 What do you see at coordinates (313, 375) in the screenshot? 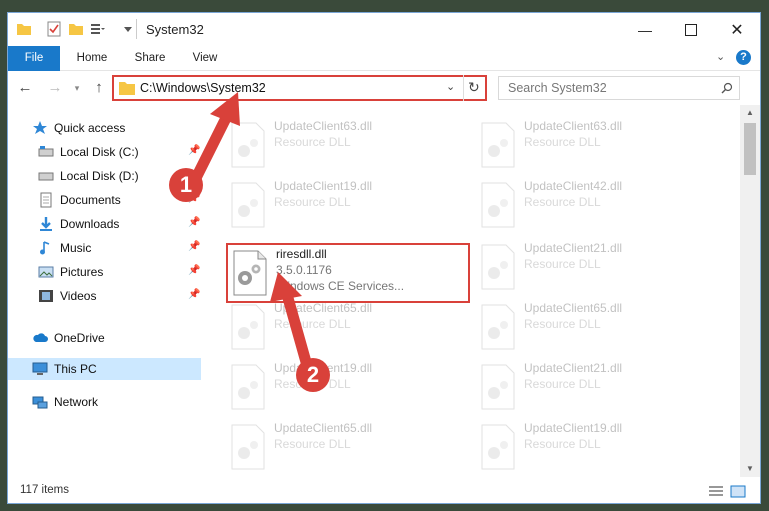
I see `callout-step-2: 2` at bounding box center [313, 375].